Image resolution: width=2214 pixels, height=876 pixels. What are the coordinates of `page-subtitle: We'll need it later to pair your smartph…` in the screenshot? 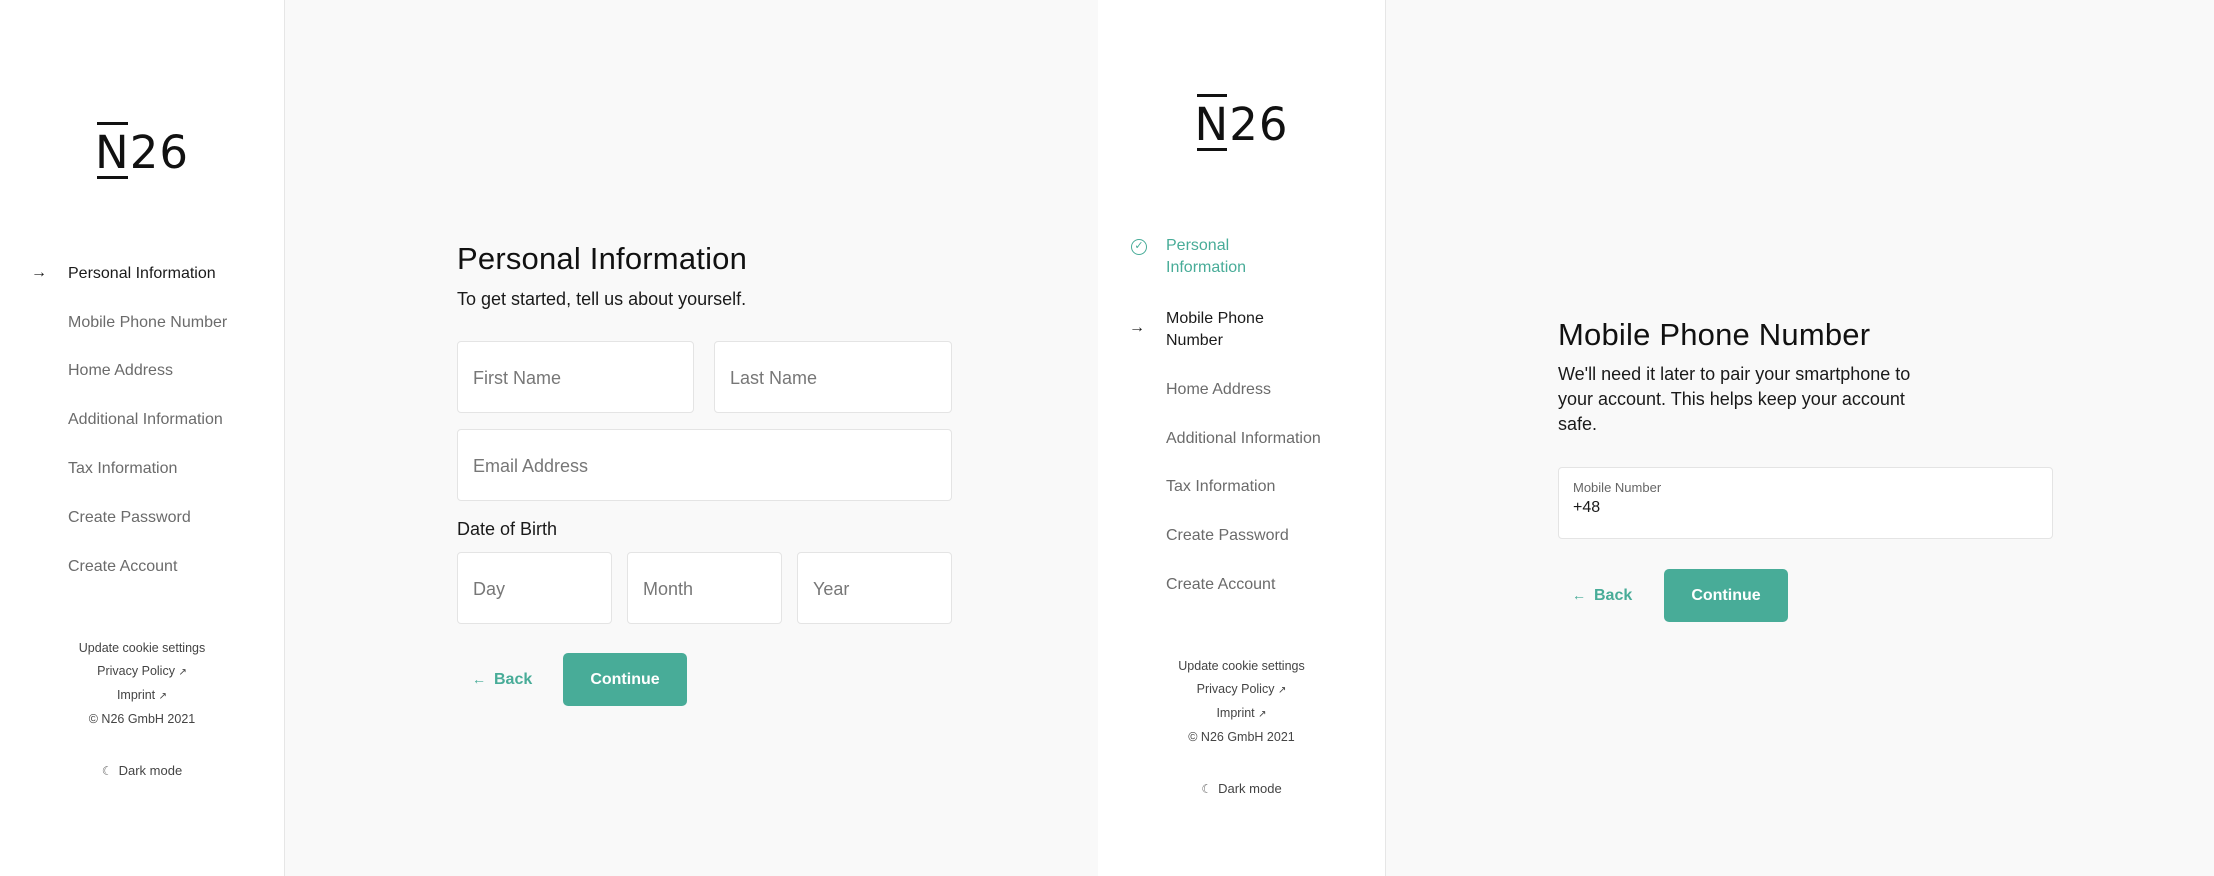 It's located at (1734, 399).